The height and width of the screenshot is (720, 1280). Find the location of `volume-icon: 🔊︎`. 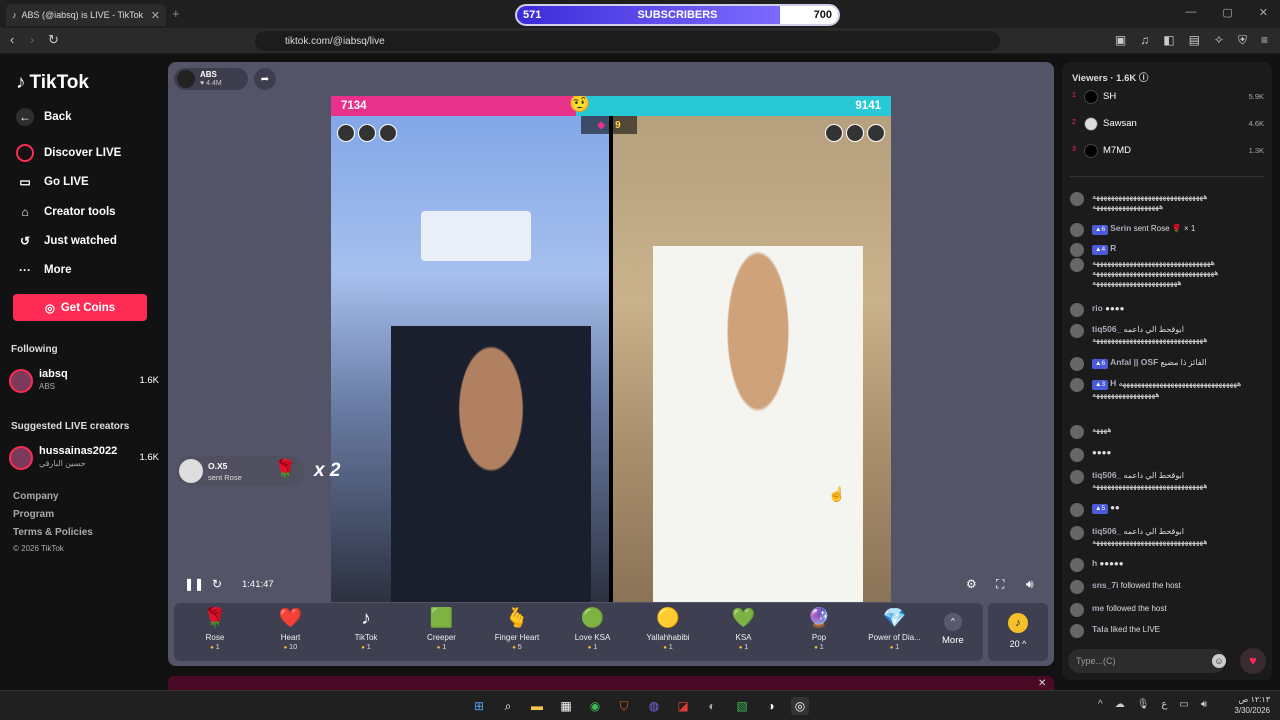

volume-icon: 🔊︎ is located at coordinates (1030, 584).